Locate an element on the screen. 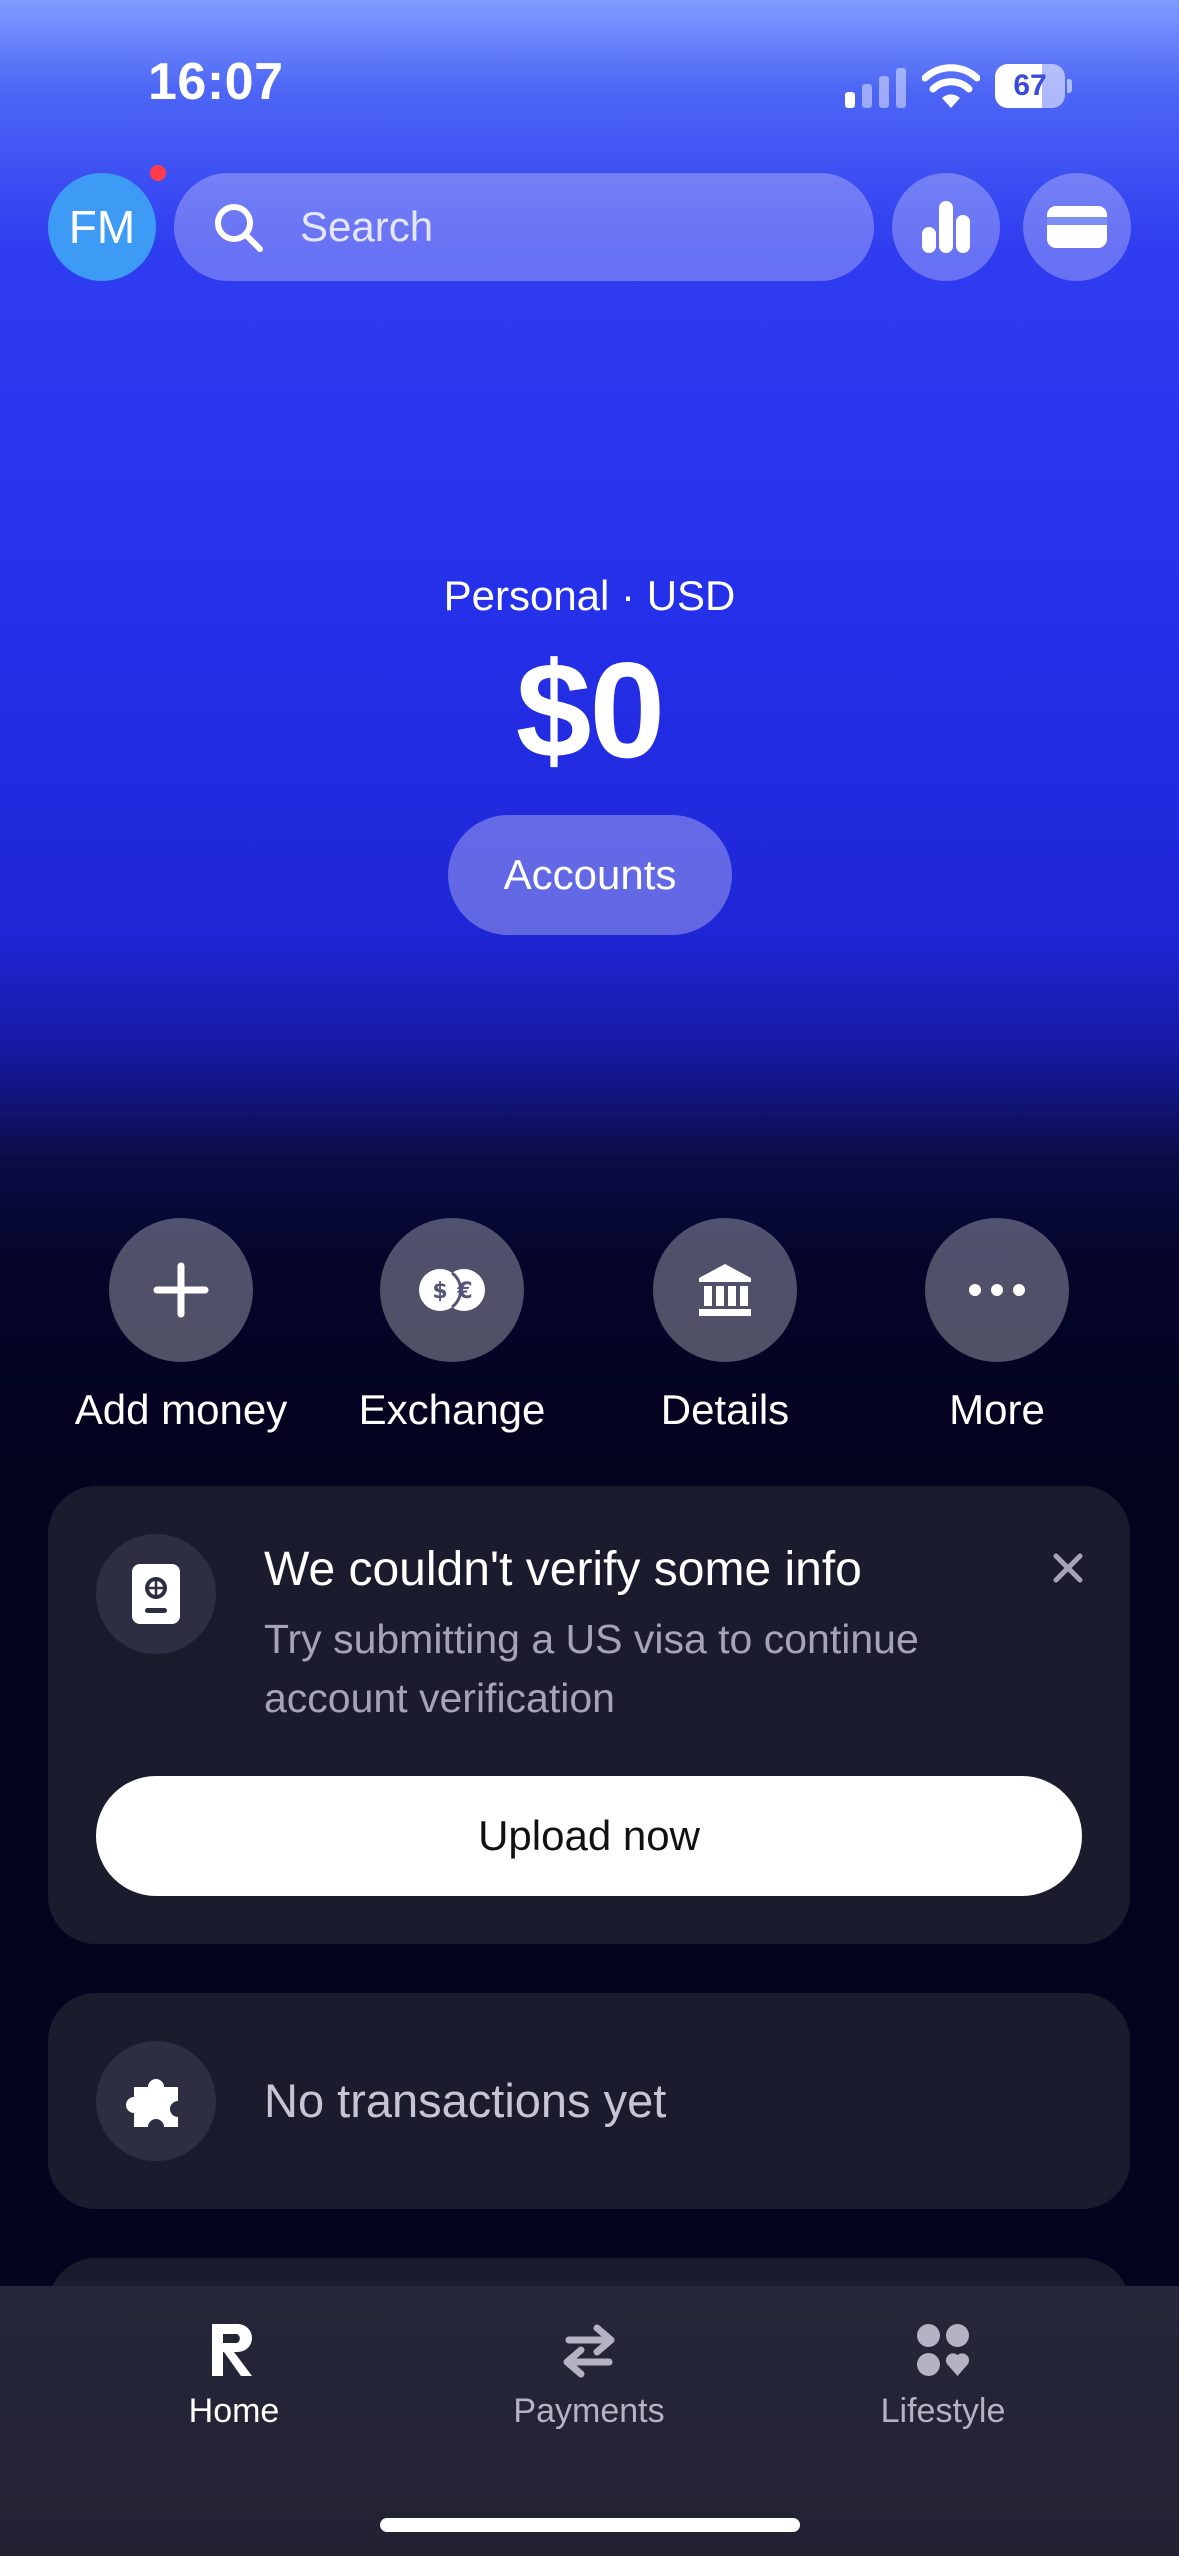  nav-label-home: Home is located at coordinates (234, 2411).